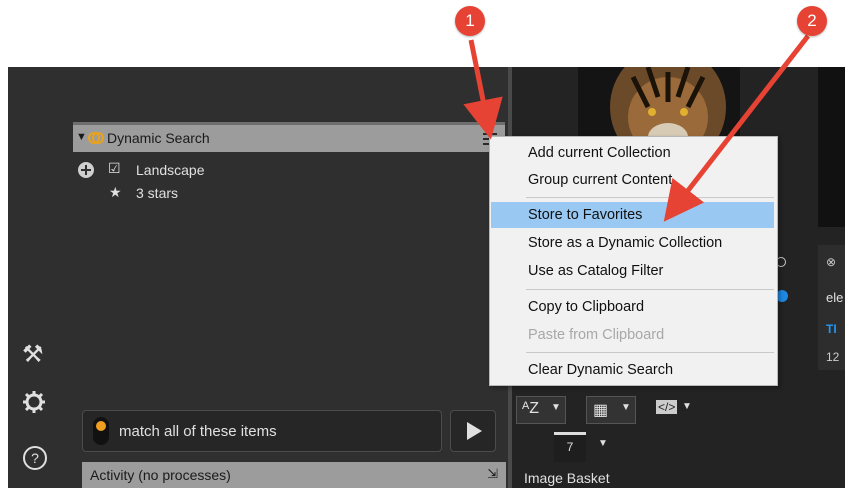 The width and height of the screenshot is (845, 488). What do you see at coordinates (812, 21) in the screenshot?
I see `callout-badge-2: 2` at bounding box center [812, 21].